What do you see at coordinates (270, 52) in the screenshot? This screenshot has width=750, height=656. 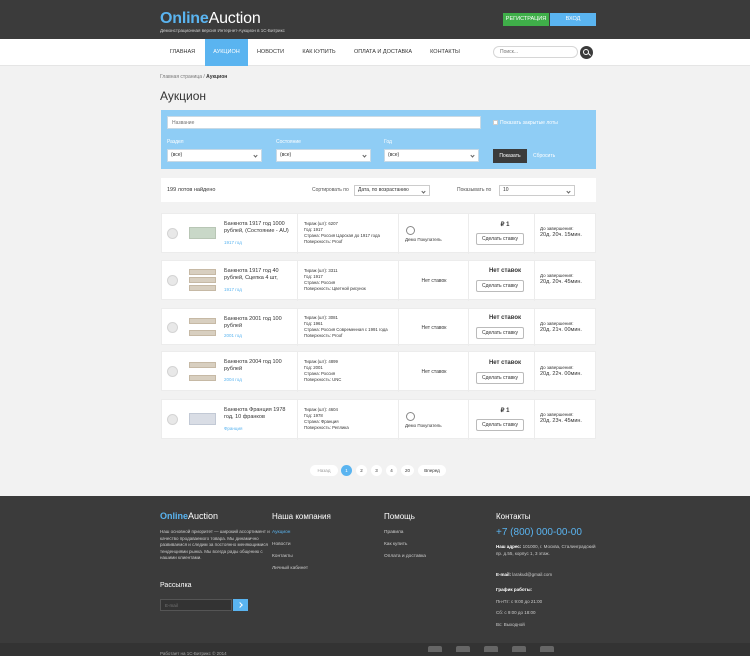 I see `nav-news: НОВОСТИ` at bounding box center [270, 52].